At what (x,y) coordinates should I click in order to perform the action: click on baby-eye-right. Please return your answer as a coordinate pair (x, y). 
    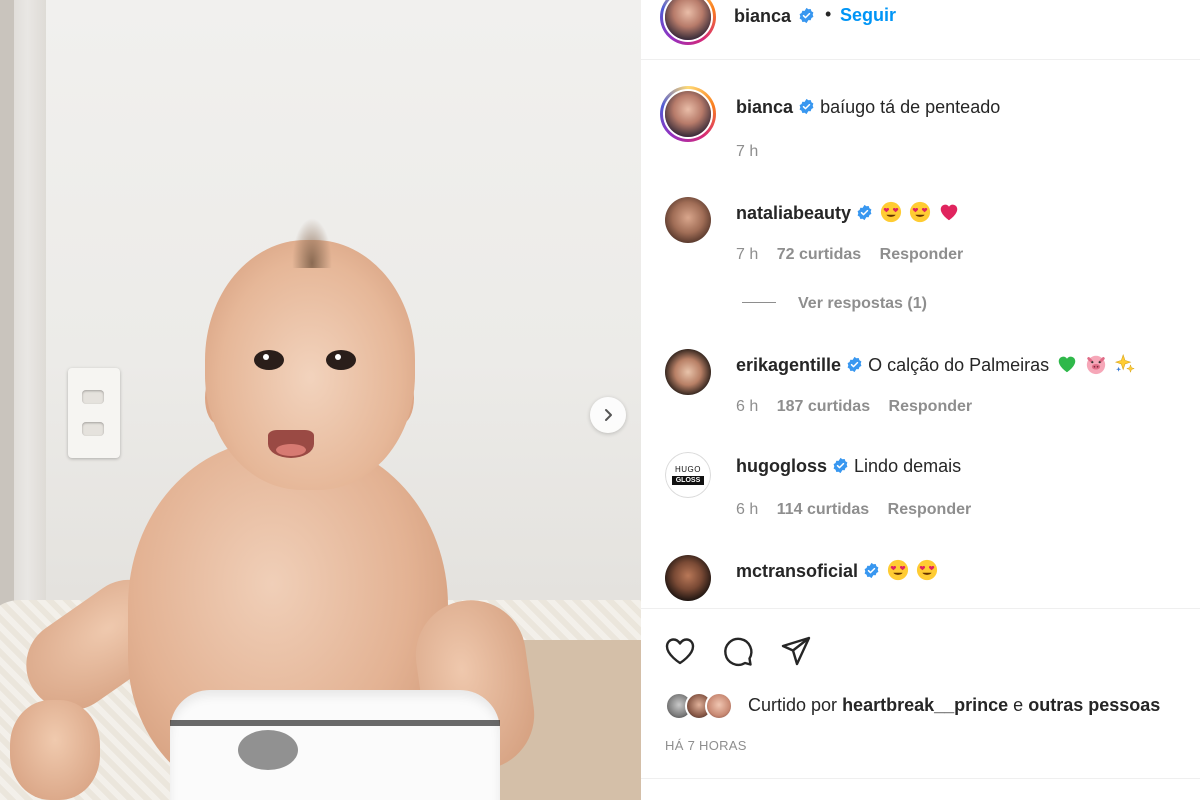
    Looking at the image, I should click on (341, 360).